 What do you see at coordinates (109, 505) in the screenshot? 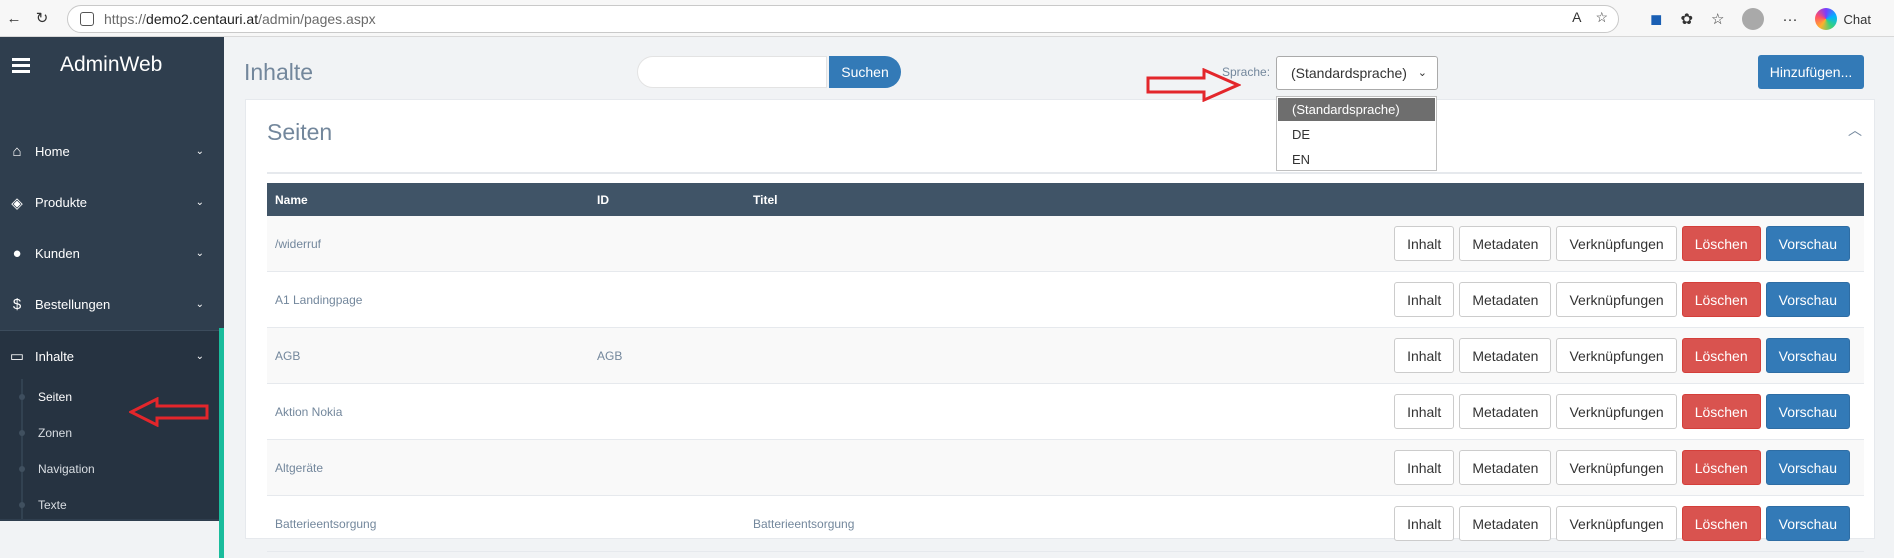
I see `sidebar-subitem-texte: Texte` at bounding box center [109, 505].